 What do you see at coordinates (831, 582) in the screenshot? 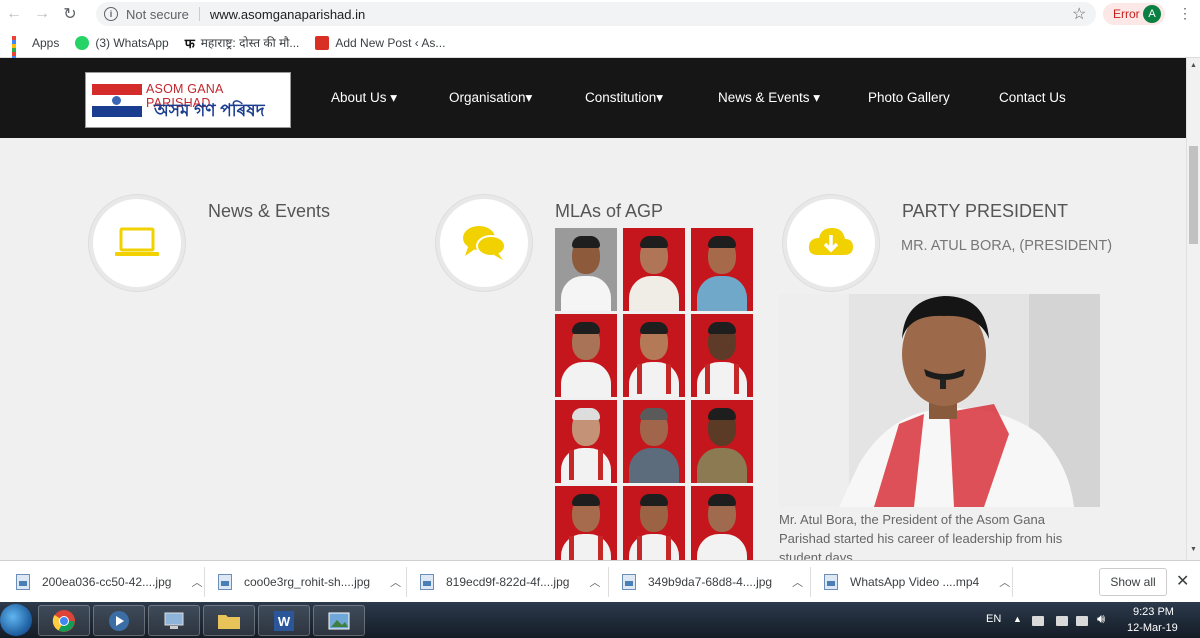
I see `video-file-icon` at bounding box center [831, 582].